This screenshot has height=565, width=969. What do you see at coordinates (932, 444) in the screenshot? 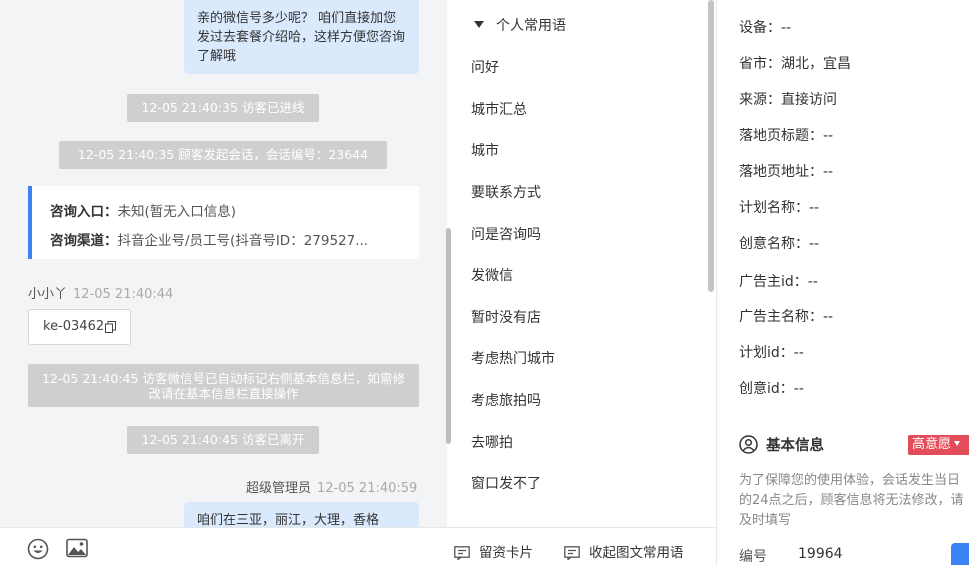
I see `intent-badge-label: 高意愿` at bounding box center [932, 444].